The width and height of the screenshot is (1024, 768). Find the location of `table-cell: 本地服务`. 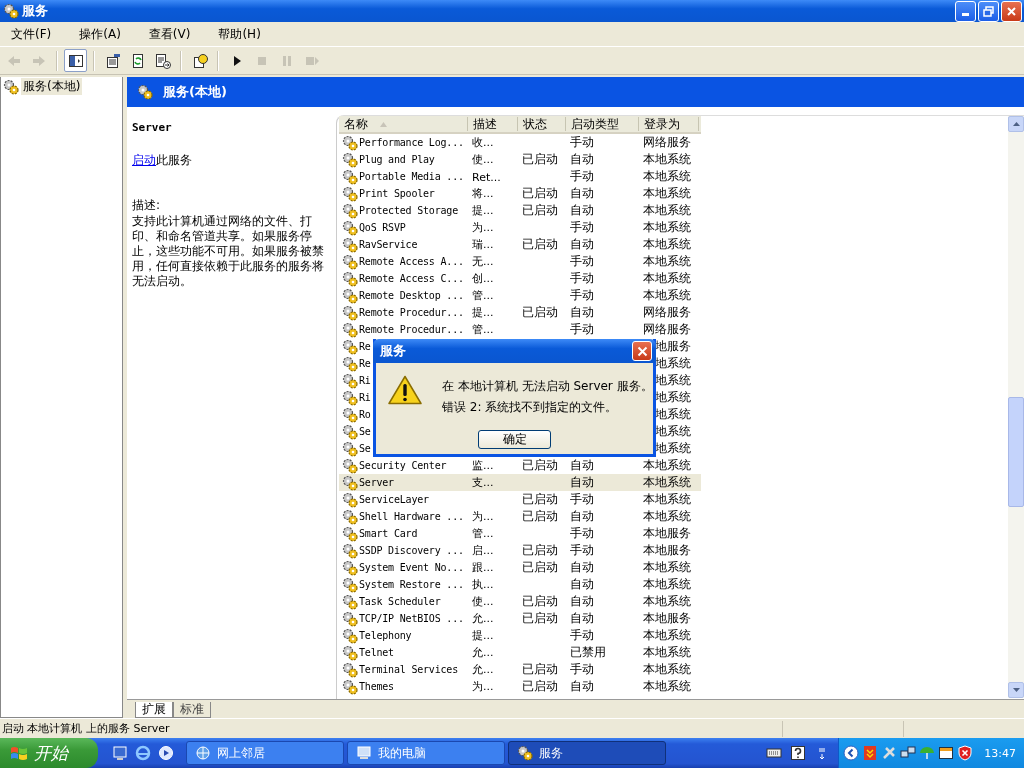

table-cell: 本地服务 is located at coordinates (667, 533).